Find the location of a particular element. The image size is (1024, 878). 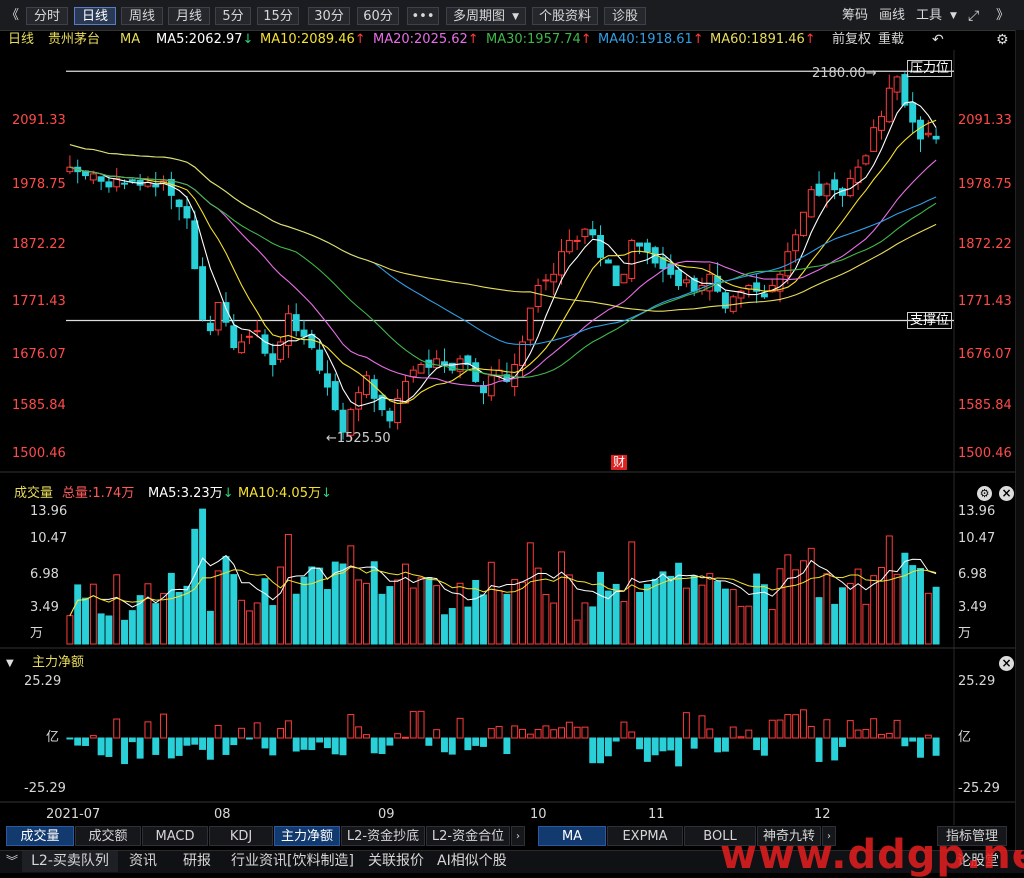

indicator-tab-main-flow: 主力净额 is located at coordinates (307, 836).